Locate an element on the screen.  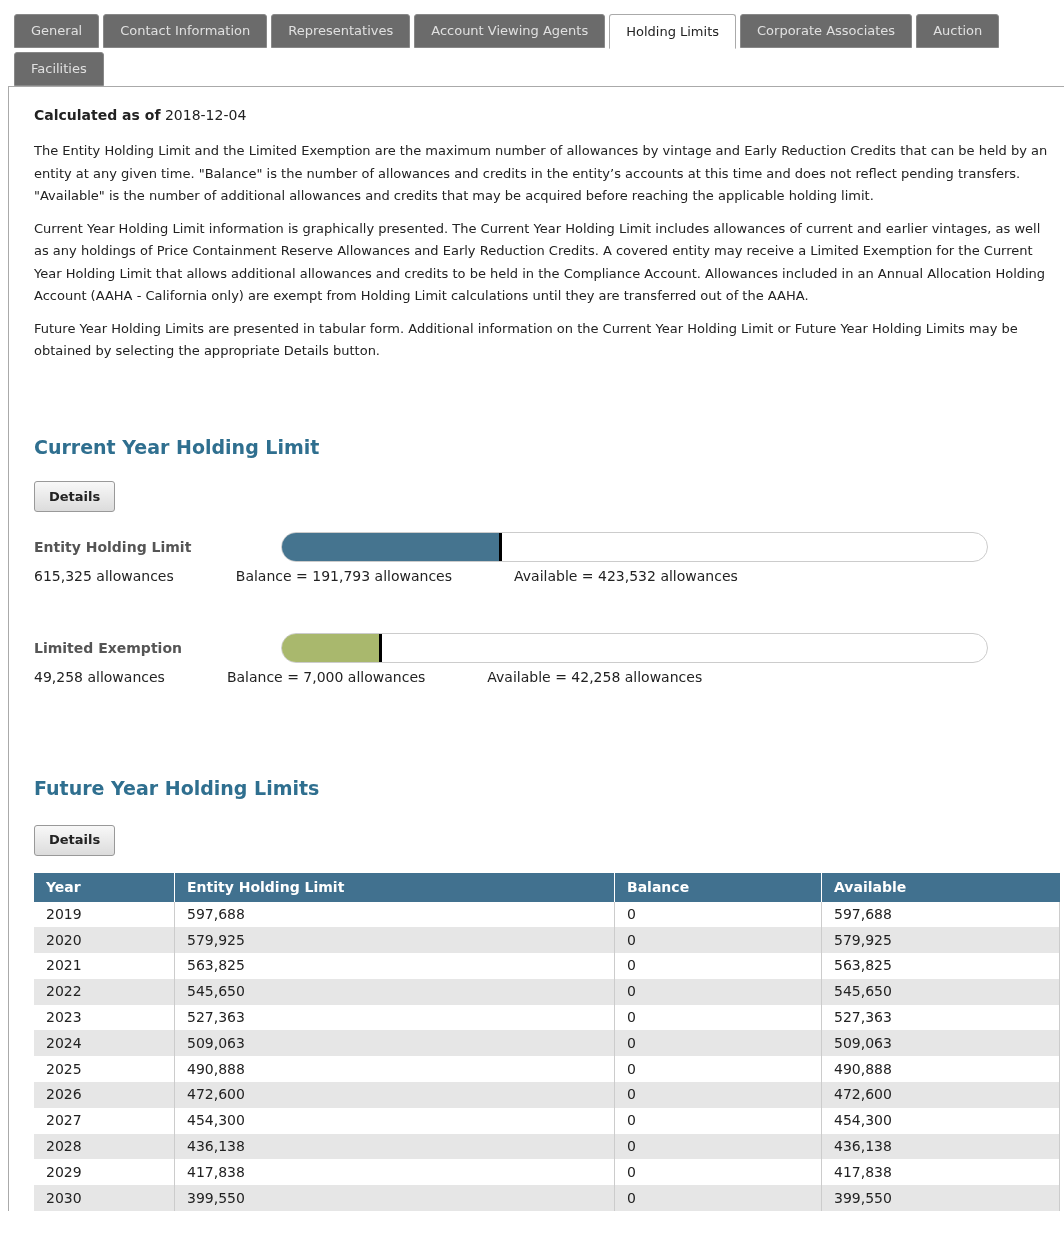
tab: Representatives is located at coordinates (341, 31).